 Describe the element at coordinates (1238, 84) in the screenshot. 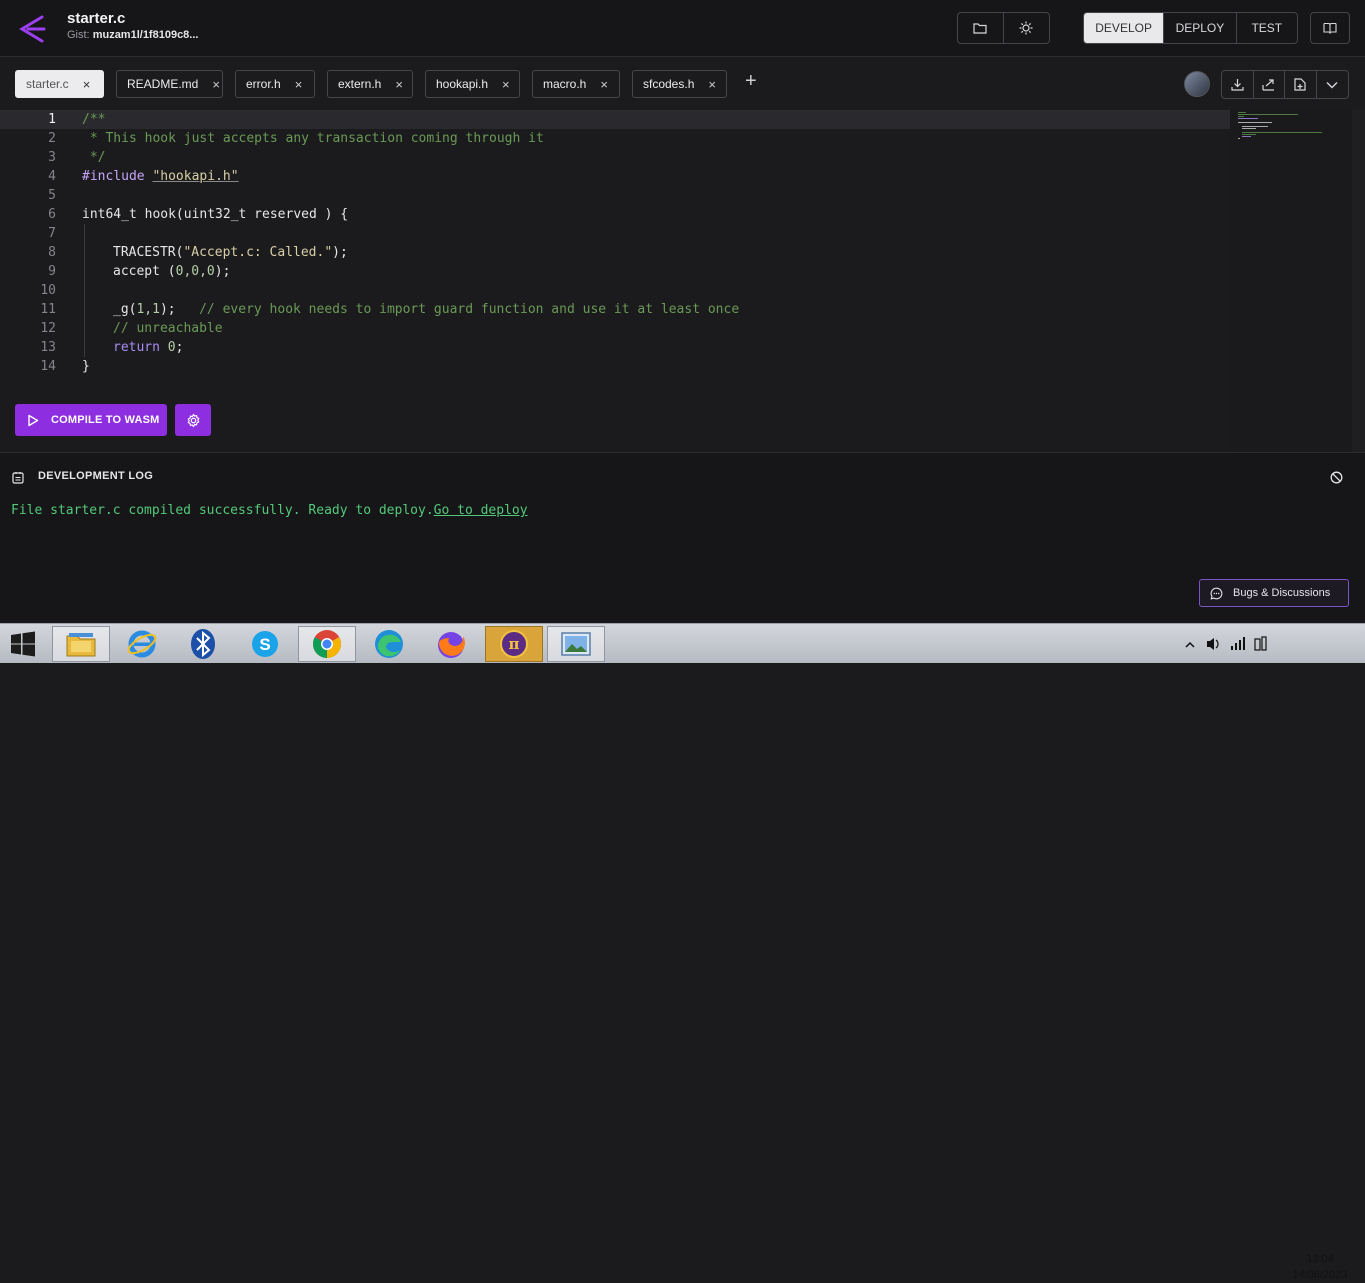

I see `download-button` at that location.